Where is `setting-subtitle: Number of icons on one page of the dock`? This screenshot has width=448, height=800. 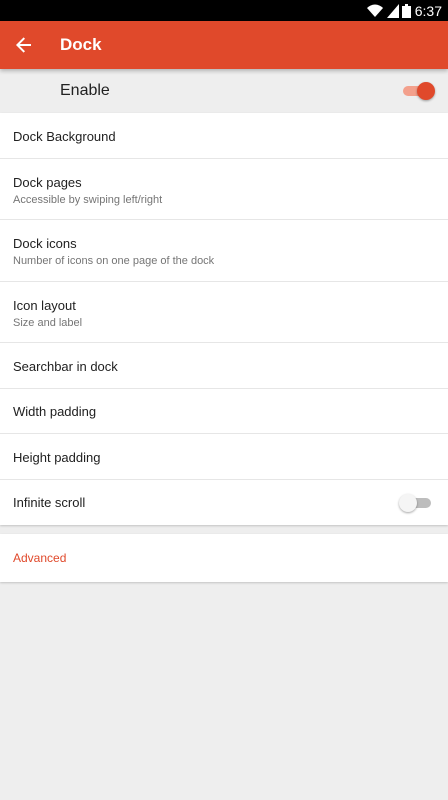 setting-subtitle: Number of icons on one page of the dock is located at coordinates (114, 261).